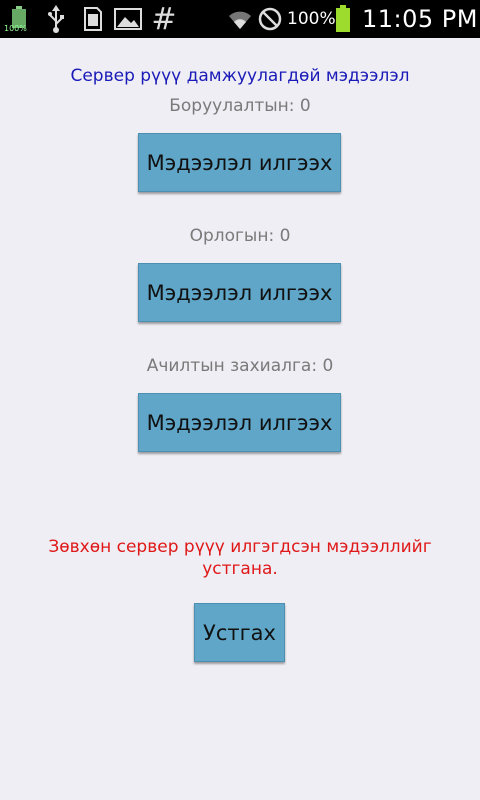  What do you see at coordinates (420, 19) in the screenshot?
I see `clock: 11:05 PM` at bounding box center [420, 19].